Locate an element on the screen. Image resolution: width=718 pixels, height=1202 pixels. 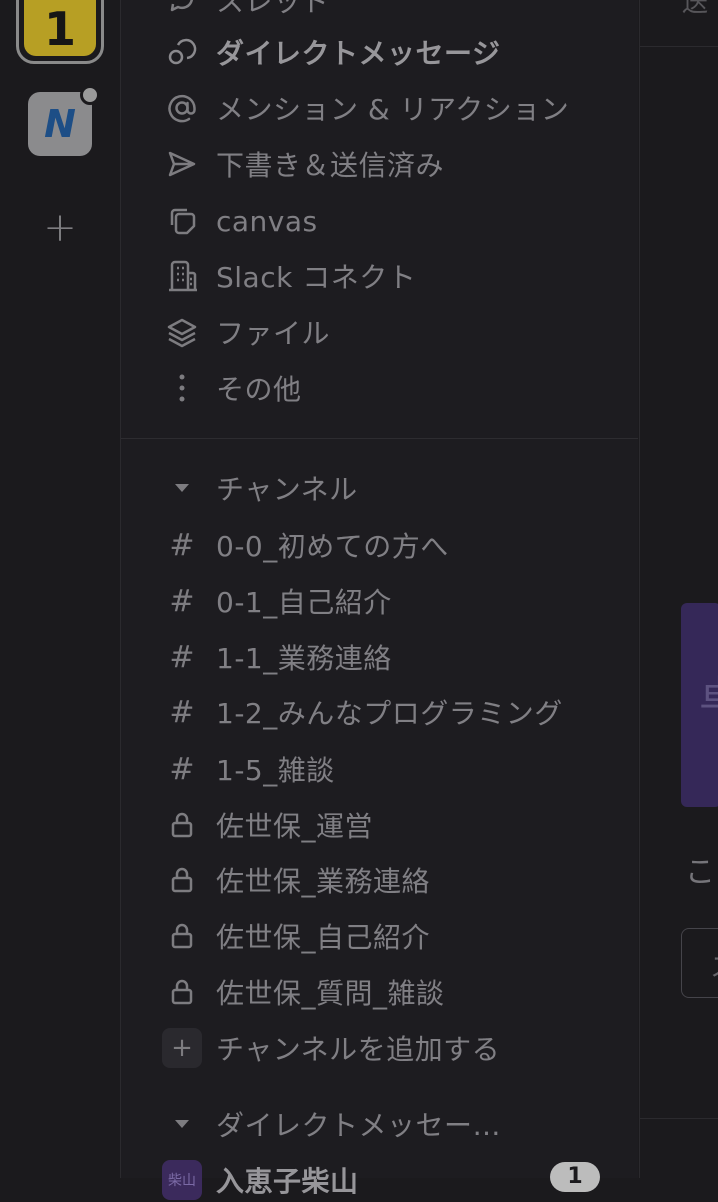
channel-item-private: 佐世保_運営 is located at coordinates (266, 825).